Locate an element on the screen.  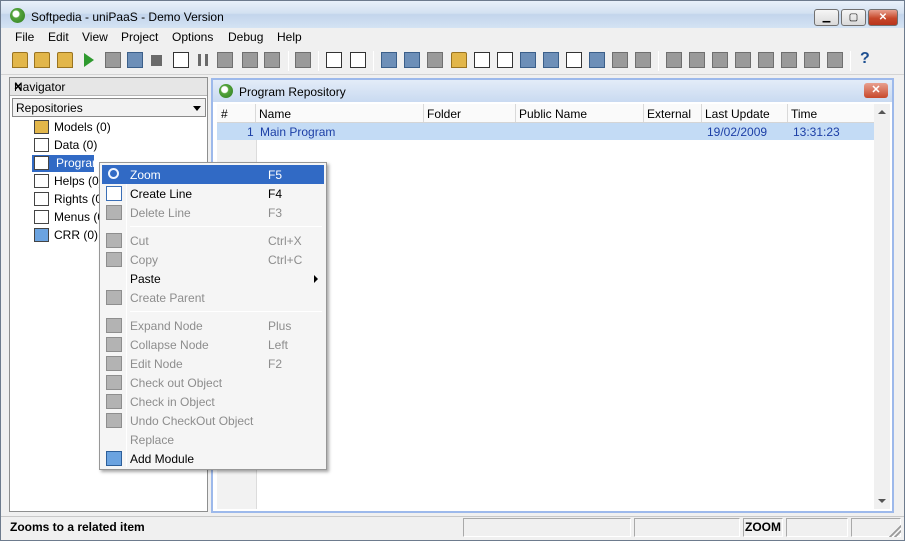
run-icon is located at coordinates (89, 60).